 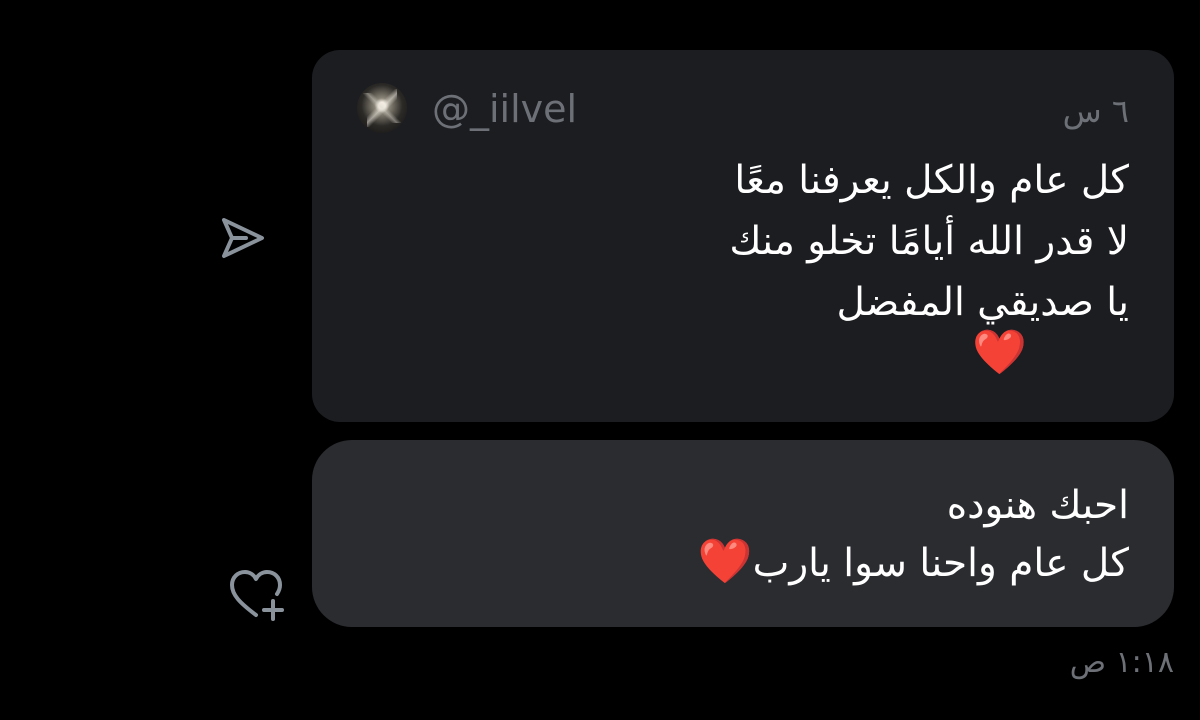 I want to click on add-reaction-button, so click(x=257, y=595).